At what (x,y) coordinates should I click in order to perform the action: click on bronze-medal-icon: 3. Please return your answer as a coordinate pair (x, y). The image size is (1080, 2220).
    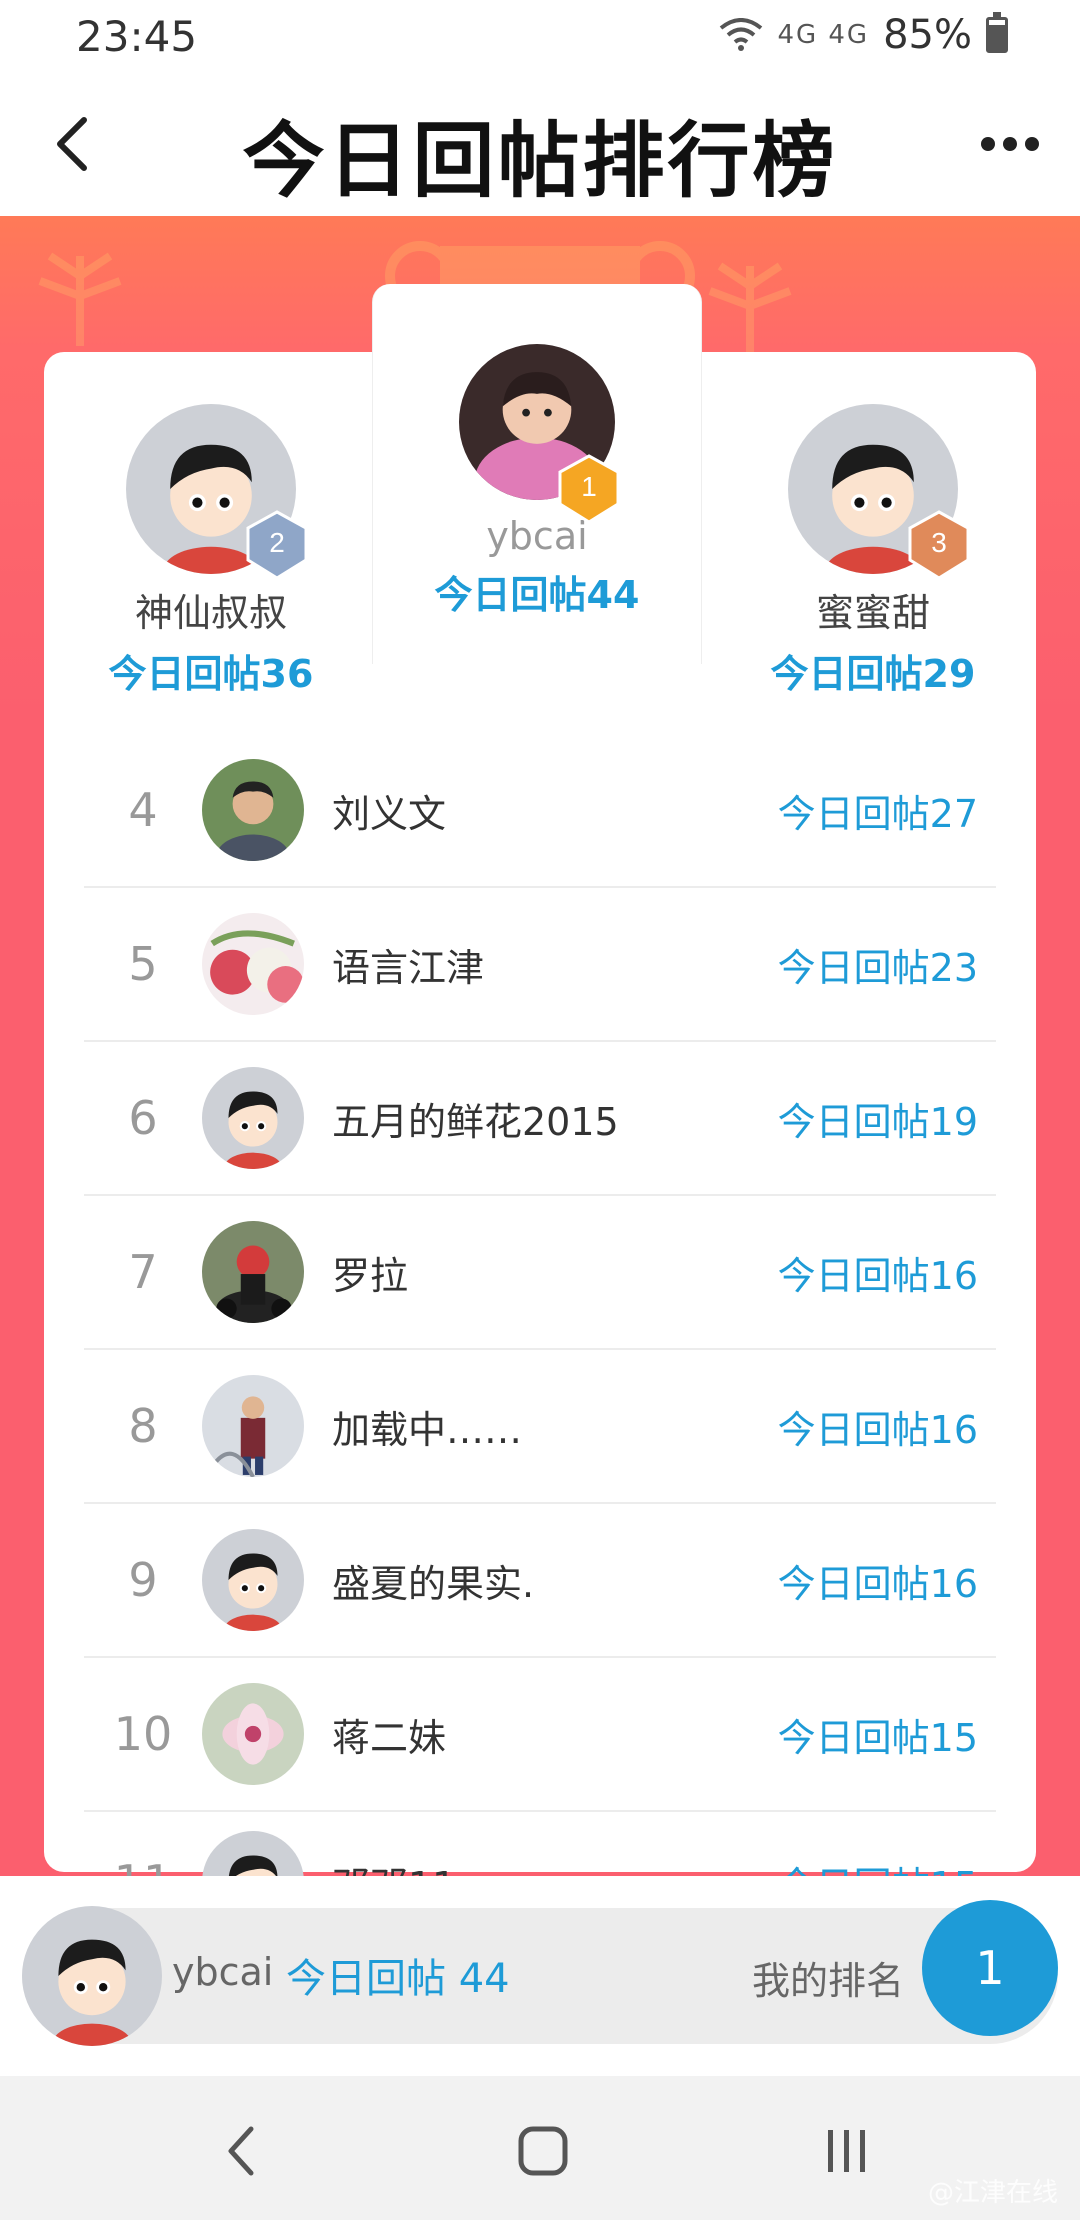
    Looking at the image, I should click on (939, 545).